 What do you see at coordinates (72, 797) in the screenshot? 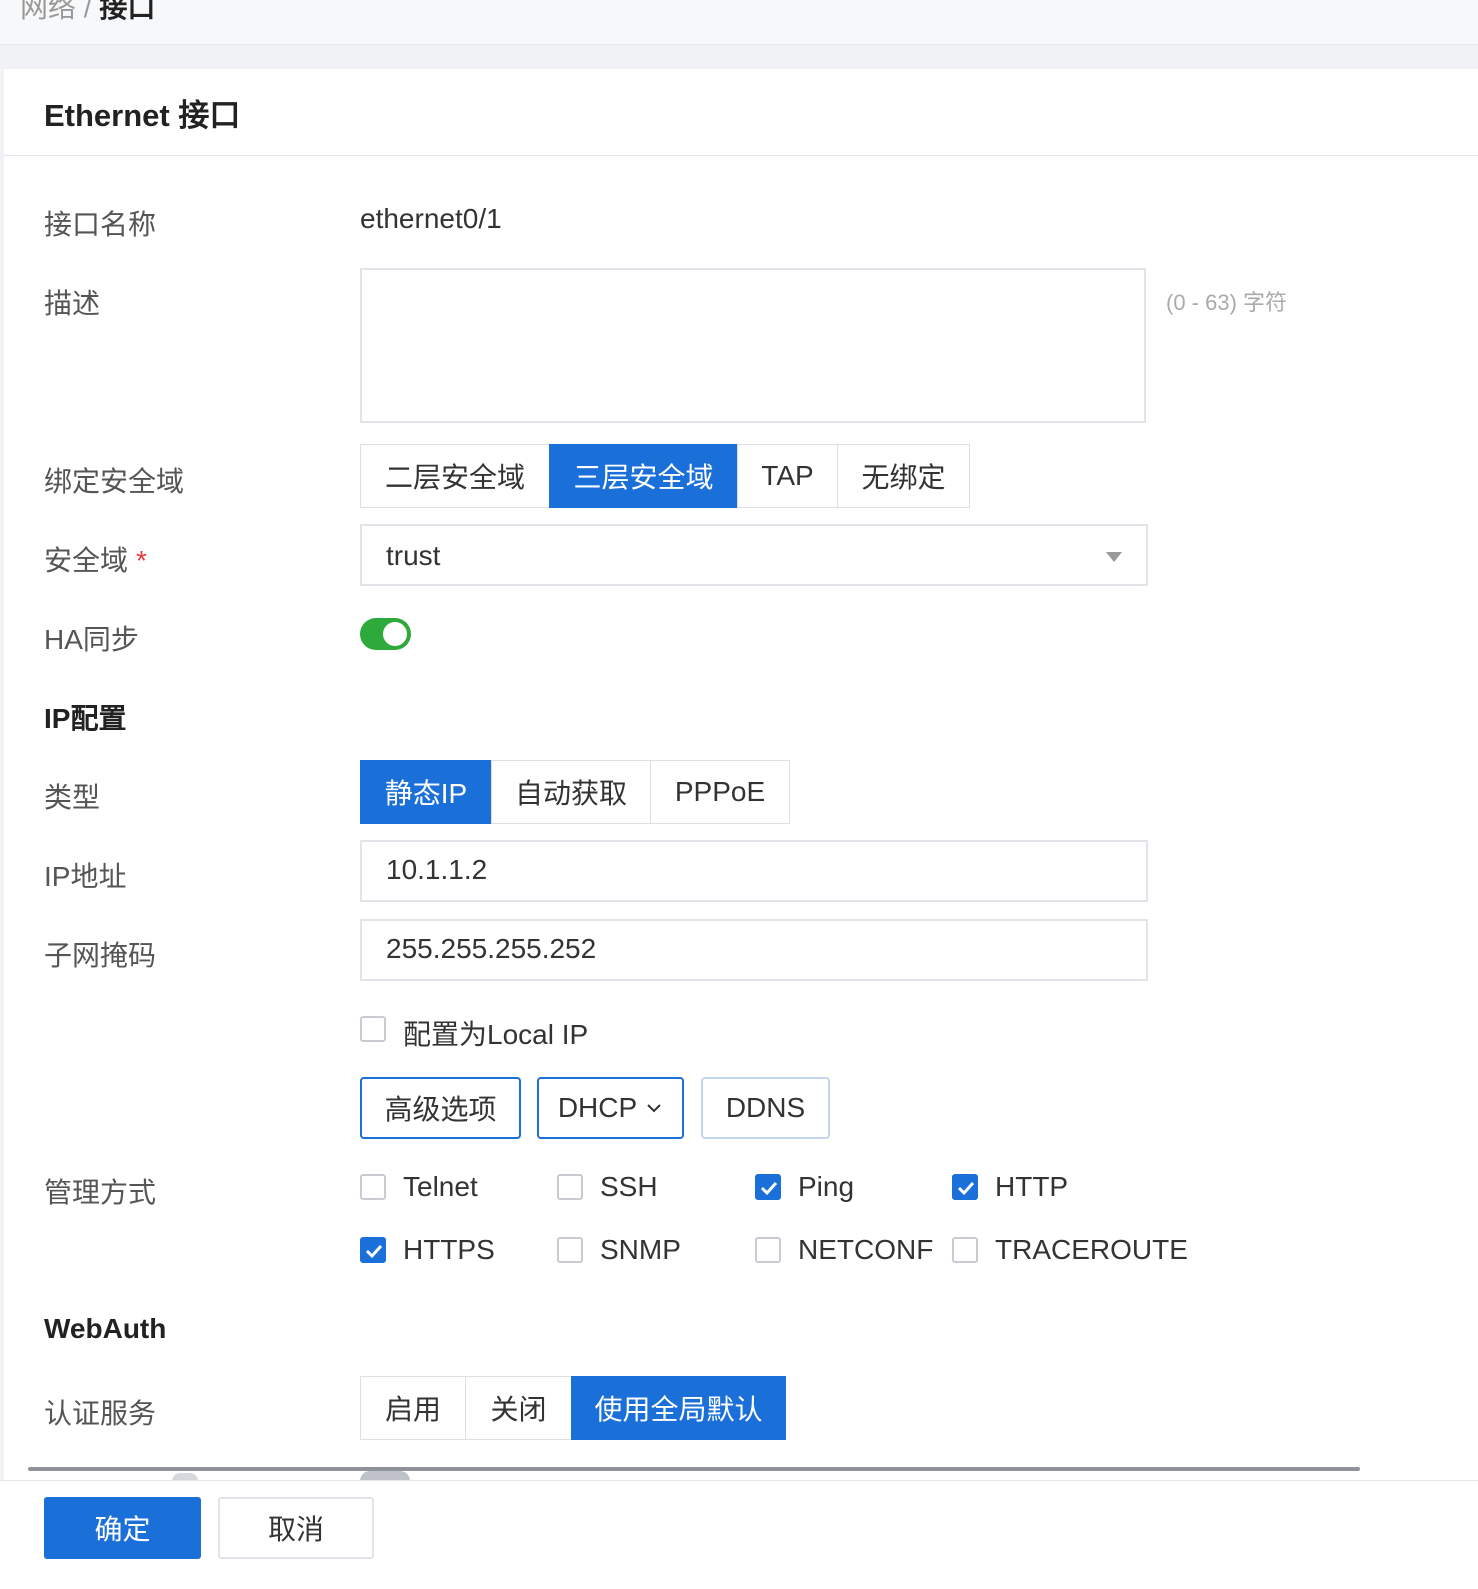
I see `ip-type-label: 类型` at bounding box center [72, 797].